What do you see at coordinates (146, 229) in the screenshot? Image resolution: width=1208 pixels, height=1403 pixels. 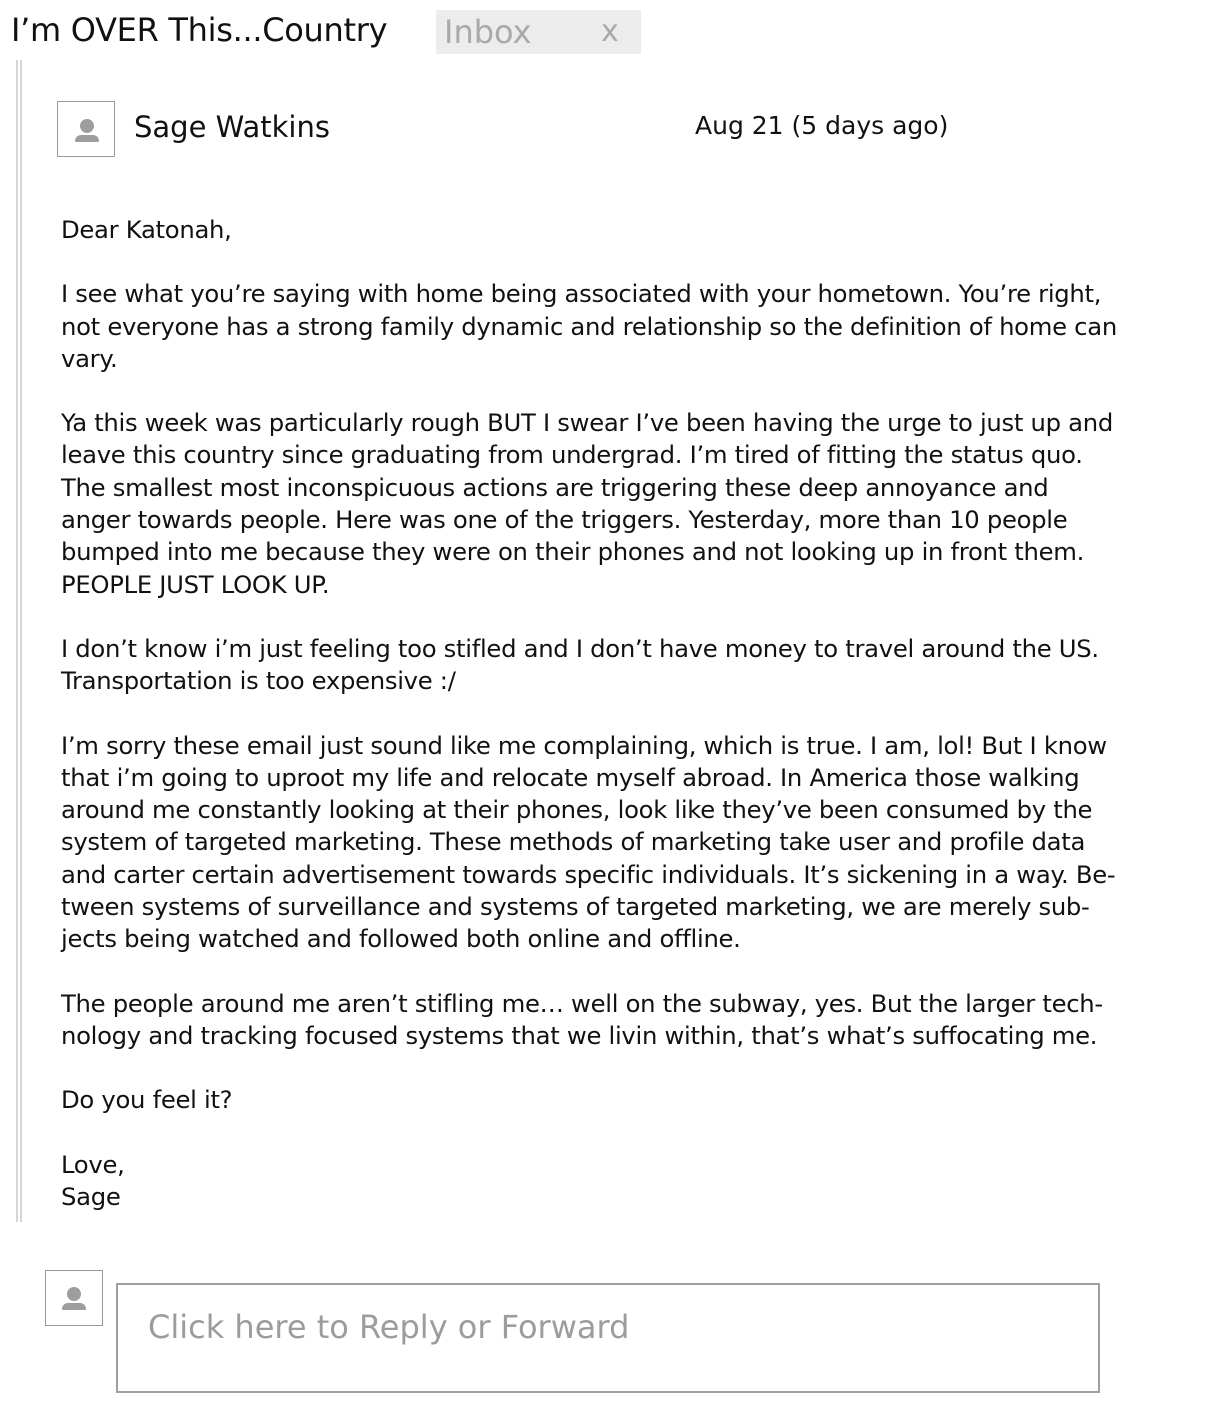 I see `greeting: Dear Katonah,` at bounding box center [146, 229].